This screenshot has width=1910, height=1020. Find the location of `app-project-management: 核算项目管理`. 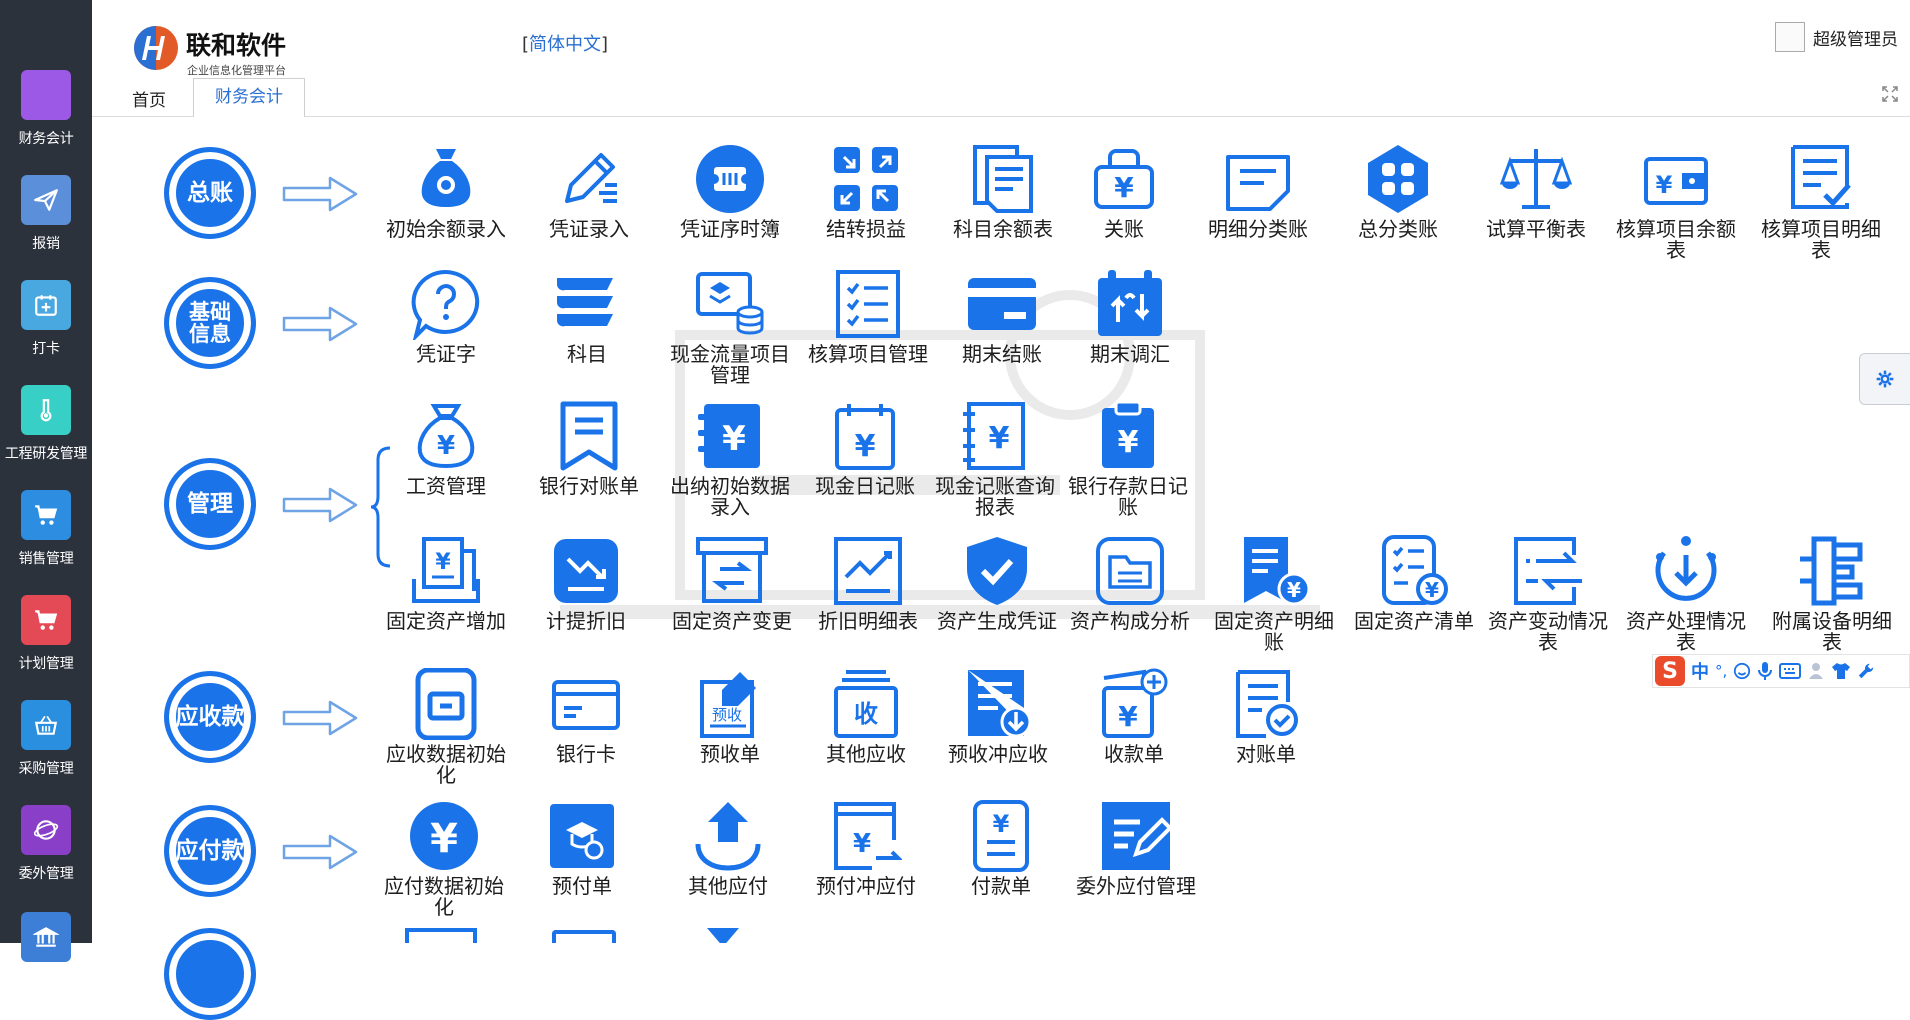

app-project-management: 核算项目管理 is located at coordinates (868, 316).